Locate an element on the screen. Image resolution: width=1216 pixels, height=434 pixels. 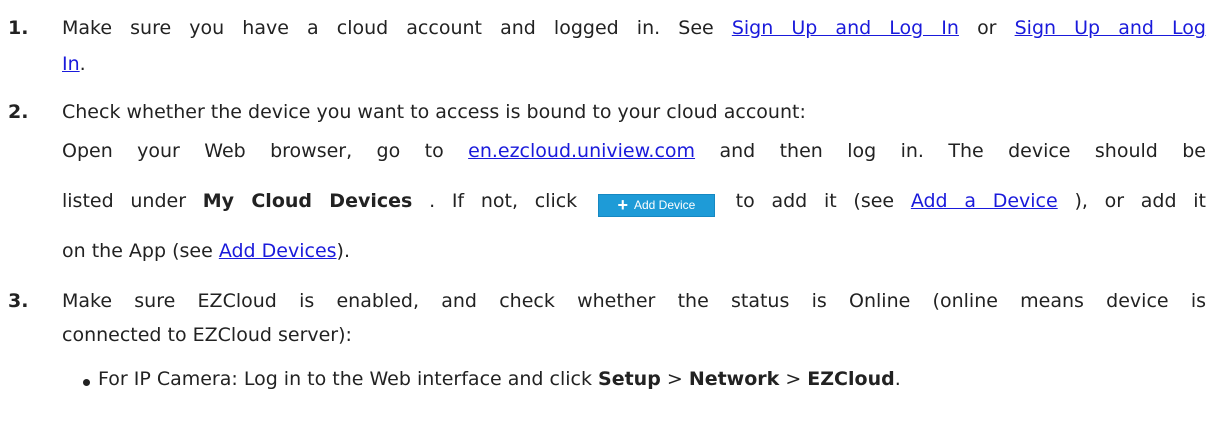
step-text: . If not, click is located at coordinates (503, 201).